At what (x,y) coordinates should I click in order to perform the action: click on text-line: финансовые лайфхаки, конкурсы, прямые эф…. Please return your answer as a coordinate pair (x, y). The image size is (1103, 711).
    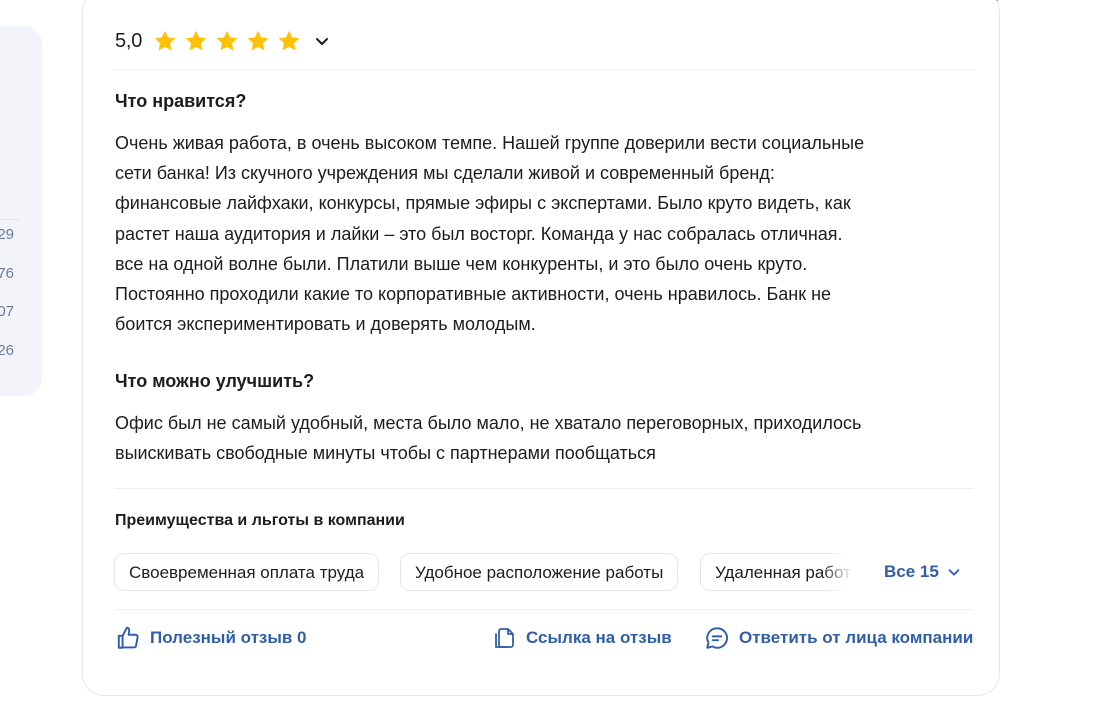
    Looking at the image, I should click on (483, 203).